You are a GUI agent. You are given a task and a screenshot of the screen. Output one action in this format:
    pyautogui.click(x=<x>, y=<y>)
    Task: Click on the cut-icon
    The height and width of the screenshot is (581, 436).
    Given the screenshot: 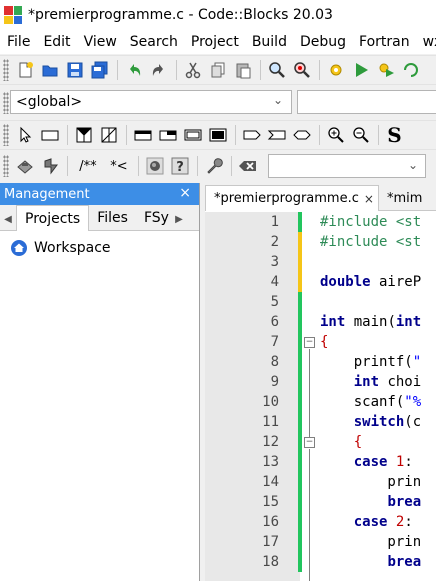 What is the action you would take?
    pyautogui.click(x=192, y=70)
    